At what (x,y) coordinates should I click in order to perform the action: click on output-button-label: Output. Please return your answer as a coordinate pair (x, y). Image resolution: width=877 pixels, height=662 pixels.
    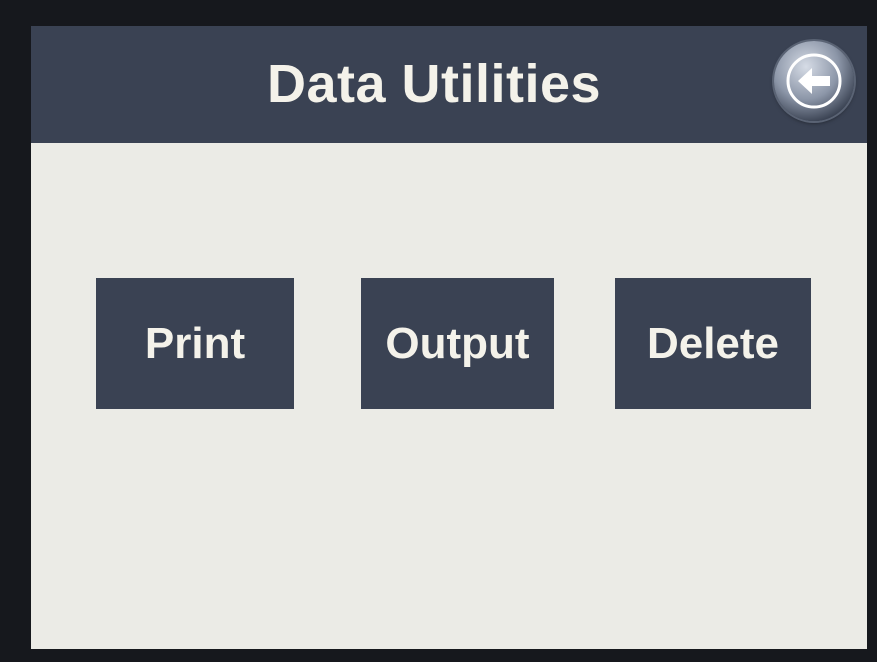
    Looking at the image, I should click on (457, 343).